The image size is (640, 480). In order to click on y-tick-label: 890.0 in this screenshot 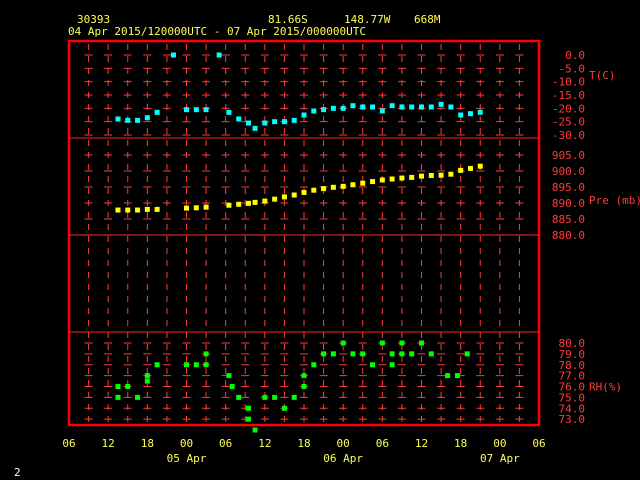, I will do `click(568, 203)`.